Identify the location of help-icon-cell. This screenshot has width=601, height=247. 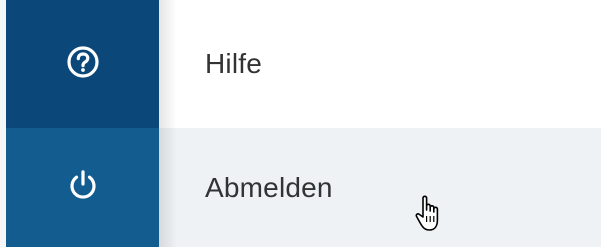
(82, 64).